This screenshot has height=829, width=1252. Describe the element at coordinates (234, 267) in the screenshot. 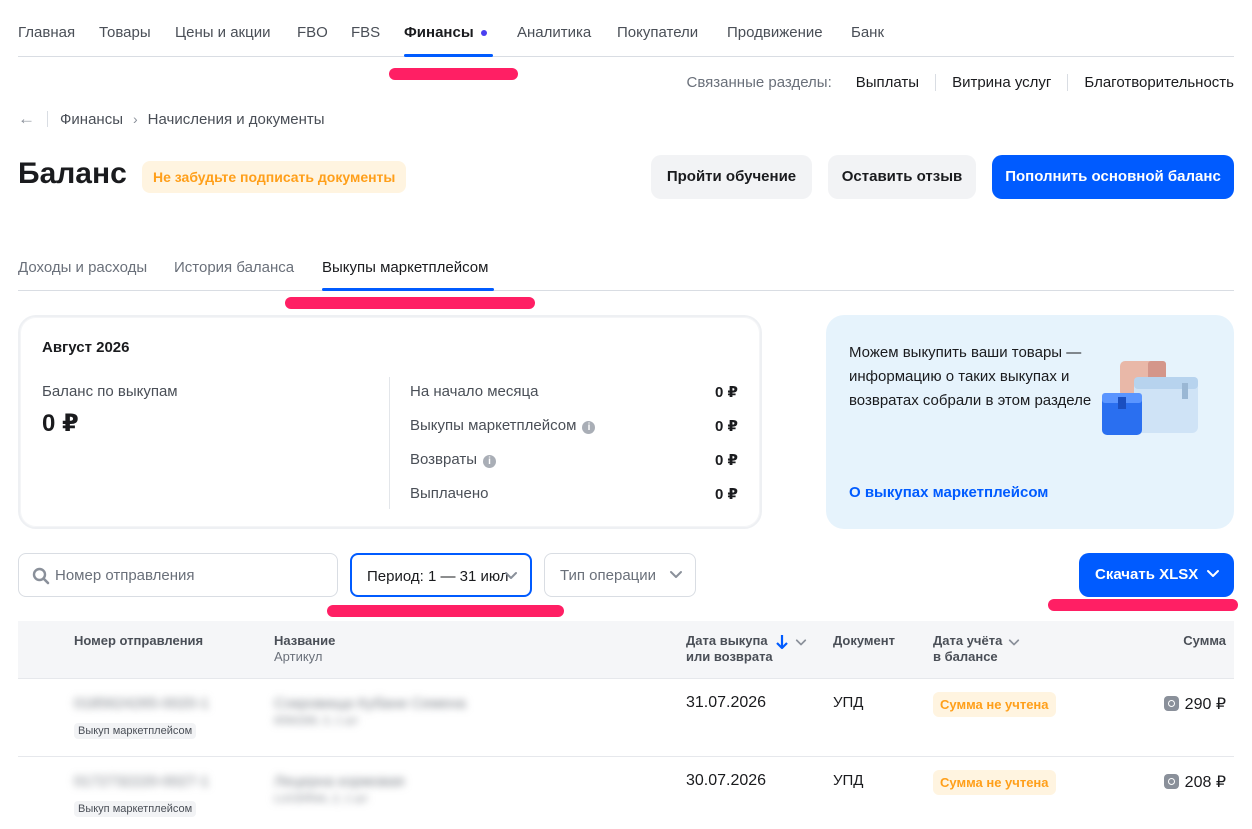

I see `tab-balance-history: История баланса` at that location.